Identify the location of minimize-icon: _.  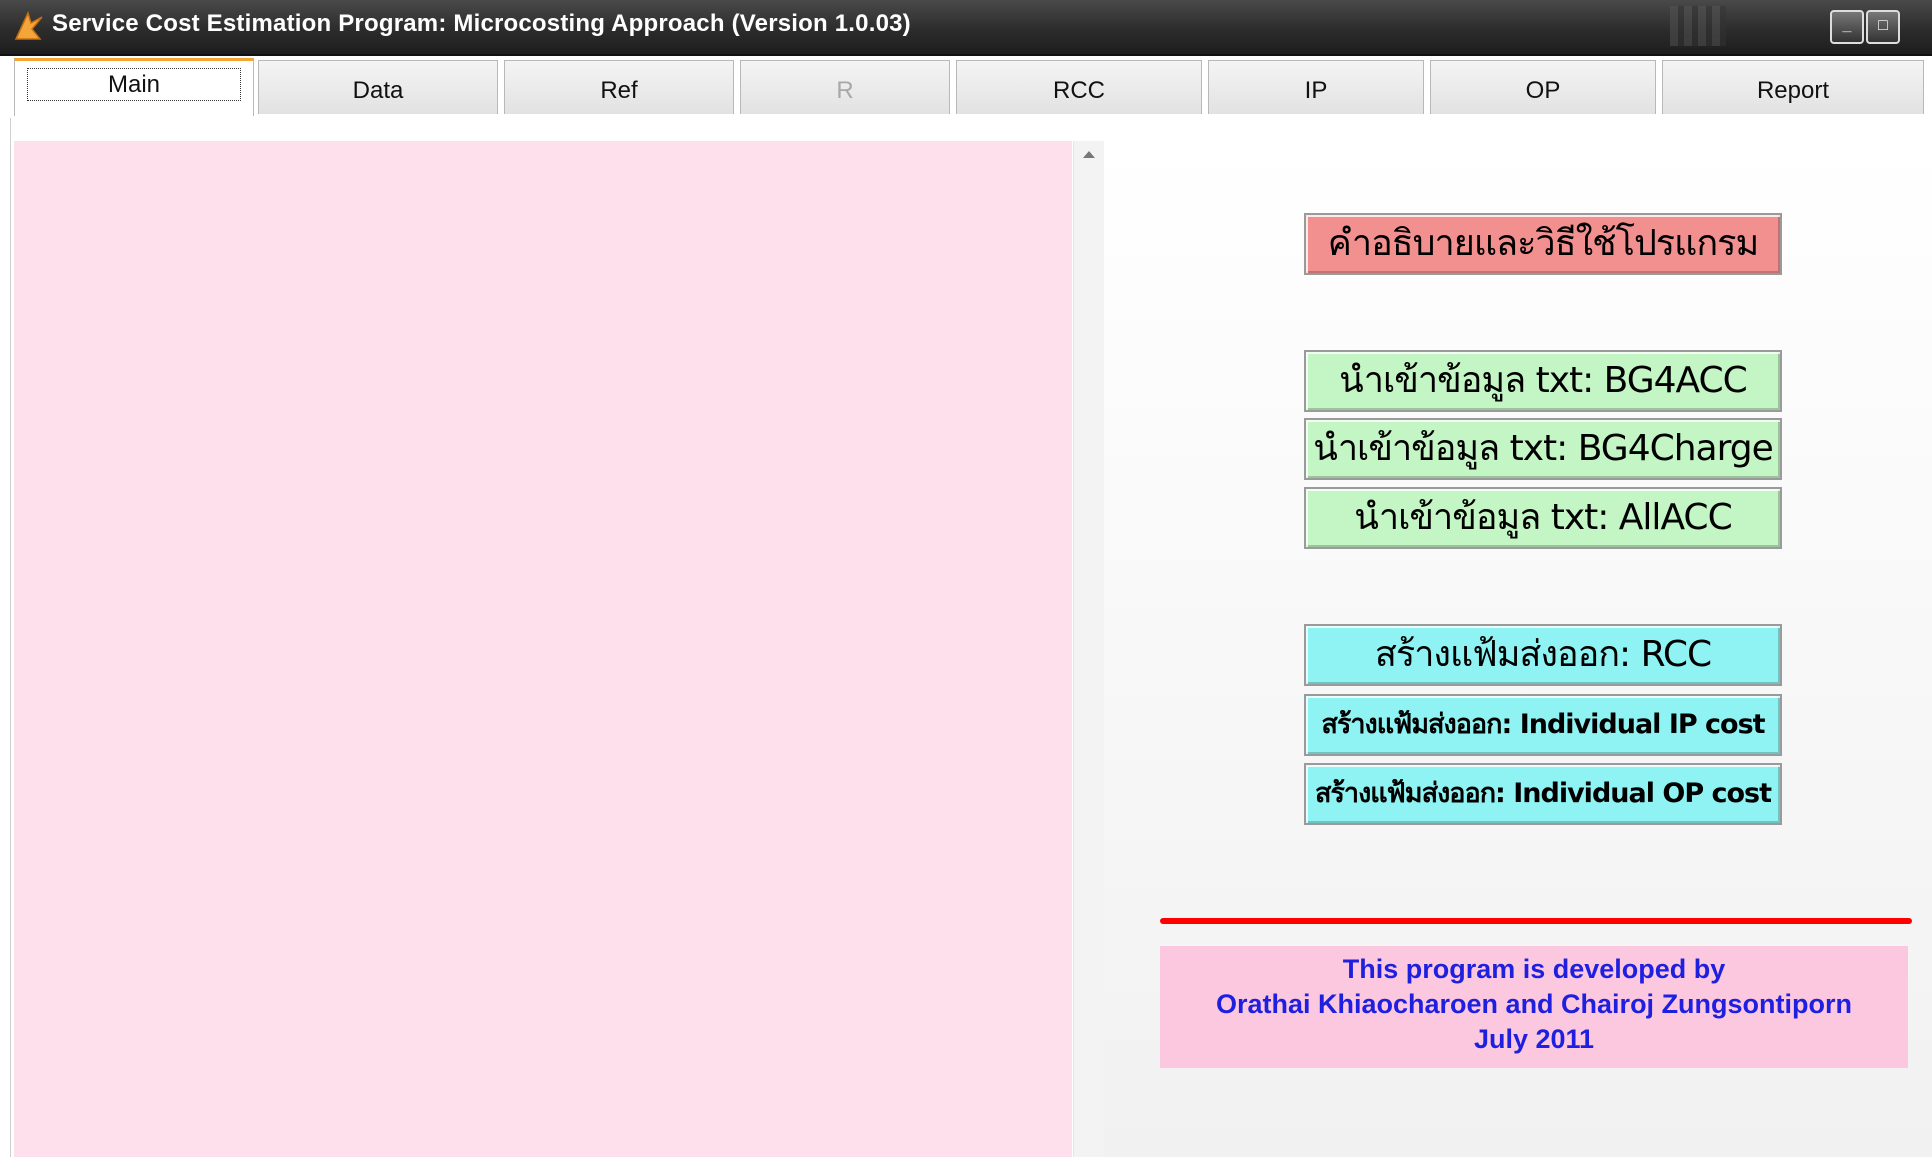
(1847, 27).